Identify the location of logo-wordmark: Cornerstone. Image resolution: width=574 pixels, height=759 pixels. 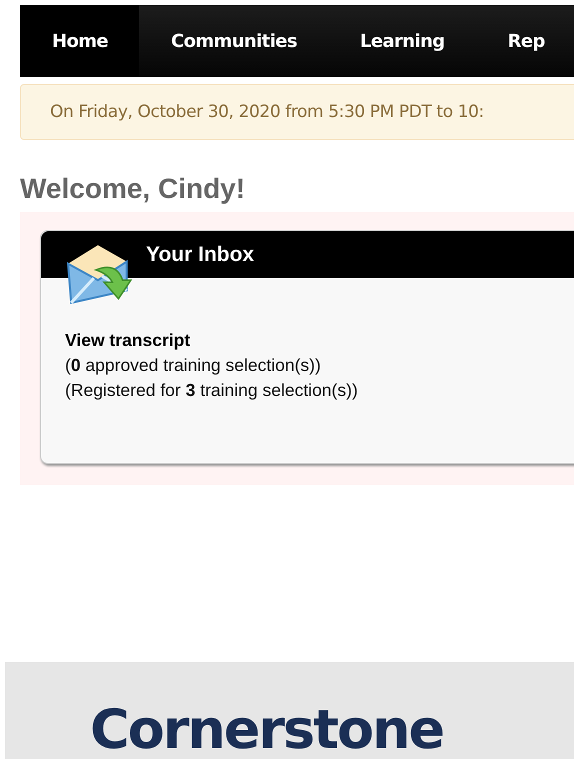
(267, 729).